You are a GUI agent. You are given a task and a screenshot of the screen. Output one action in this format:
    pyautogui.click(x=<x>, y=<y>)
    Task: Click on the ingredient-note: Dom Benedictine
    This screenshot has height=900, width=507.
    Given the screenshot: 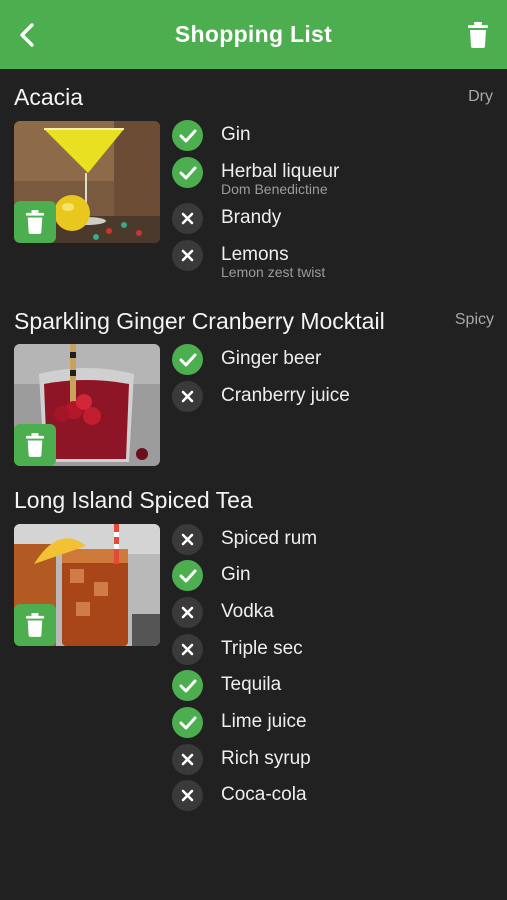 What is the action you would take?
    pyautogui.click(x=274, y=189)
    